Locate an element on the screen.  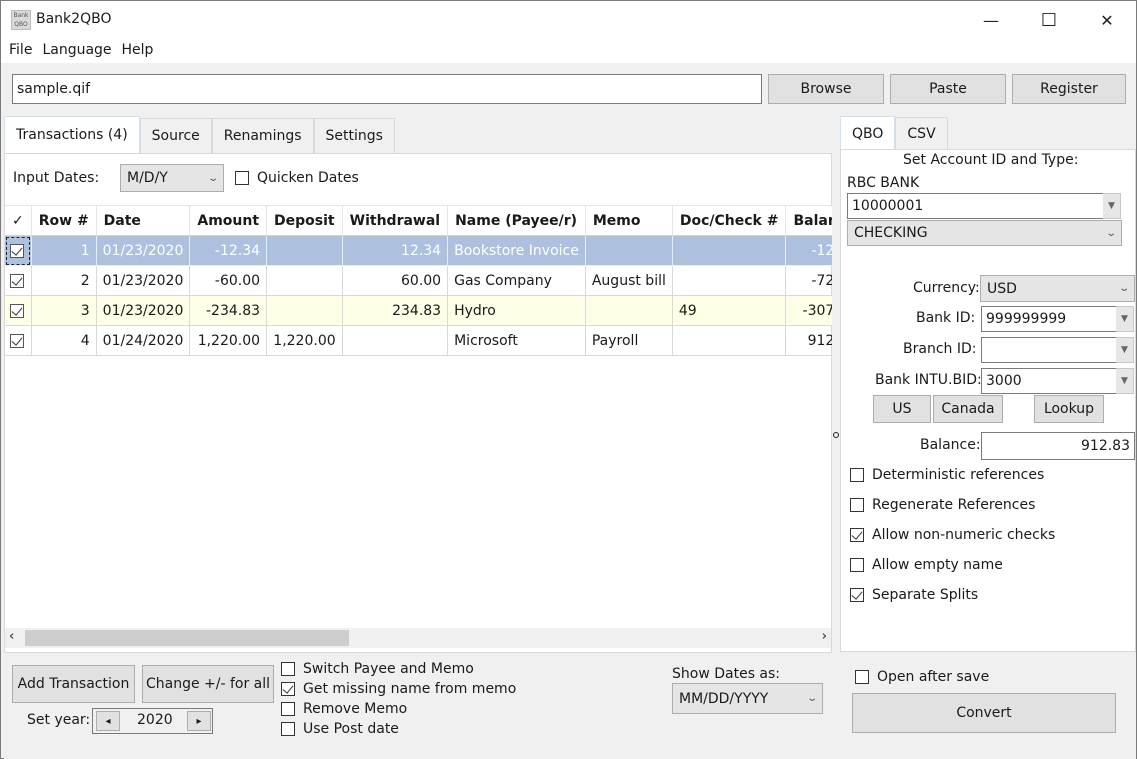
cell-row: 2 is located at coordinates (64, 280).